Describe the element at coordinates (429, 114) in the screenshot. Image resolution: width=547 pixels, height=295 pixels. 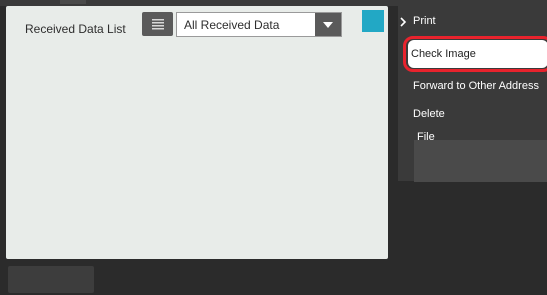
I see `menu-item-delete: Delete` at that location.